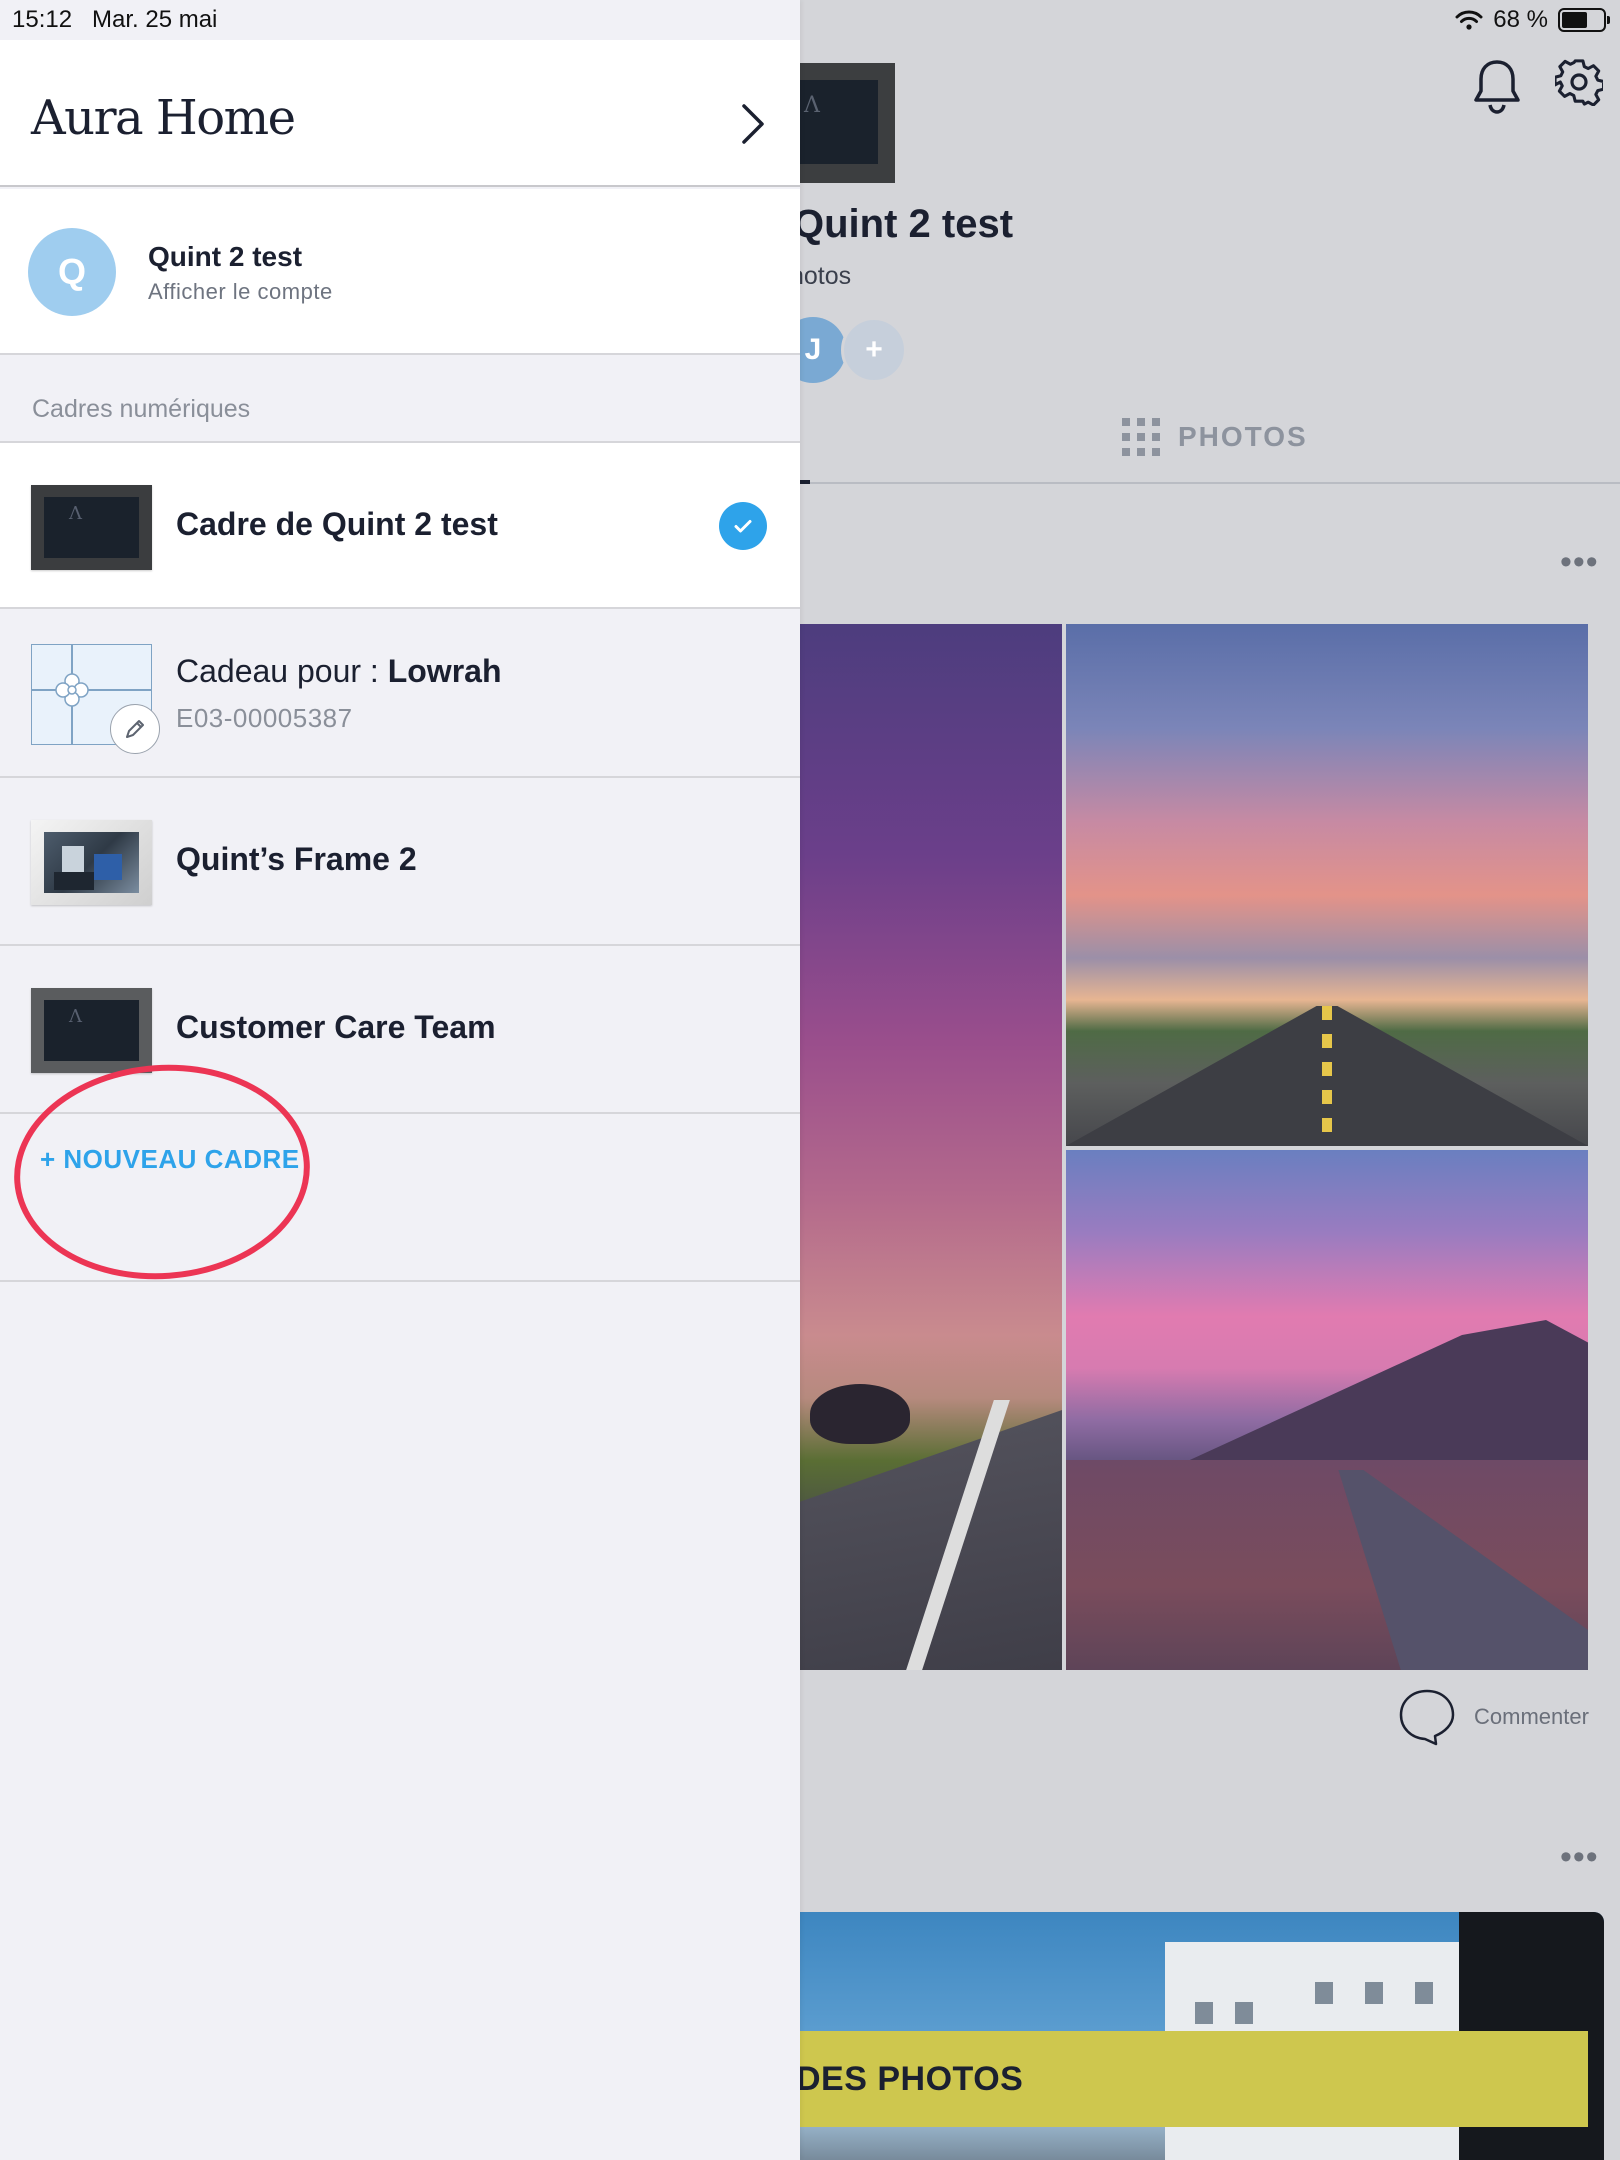 This screenshot has height=2160, width=1620. Describe the element at coordinates (753, 124) in the screenshot. I see `chevron-right-icon` at that location.